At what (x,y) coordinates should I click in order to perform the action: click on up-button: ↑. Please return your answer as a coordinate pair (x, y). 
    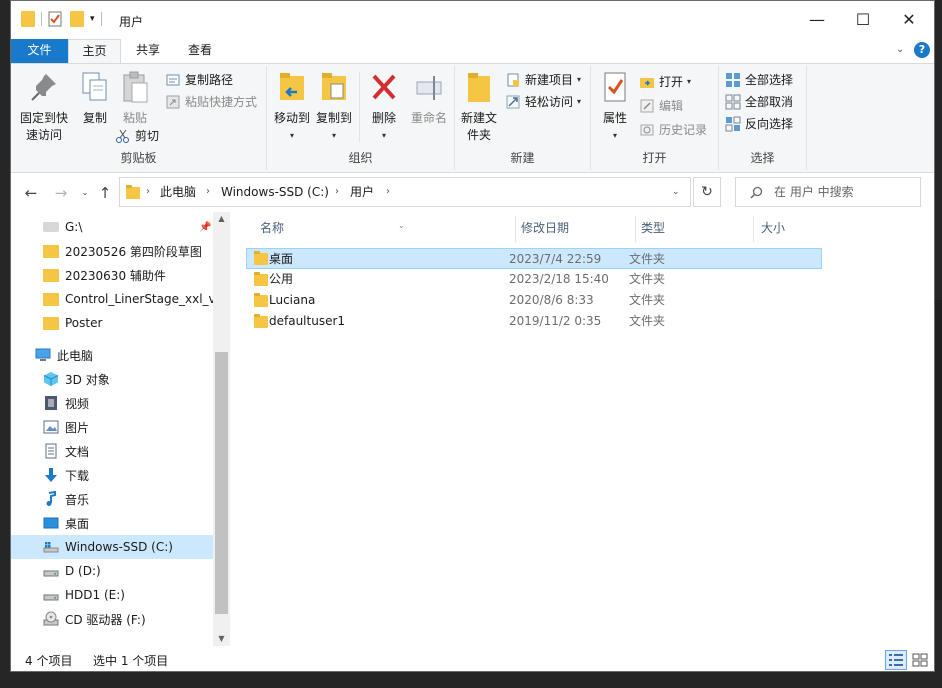
    Looking at the image, I should click on (105, 193).